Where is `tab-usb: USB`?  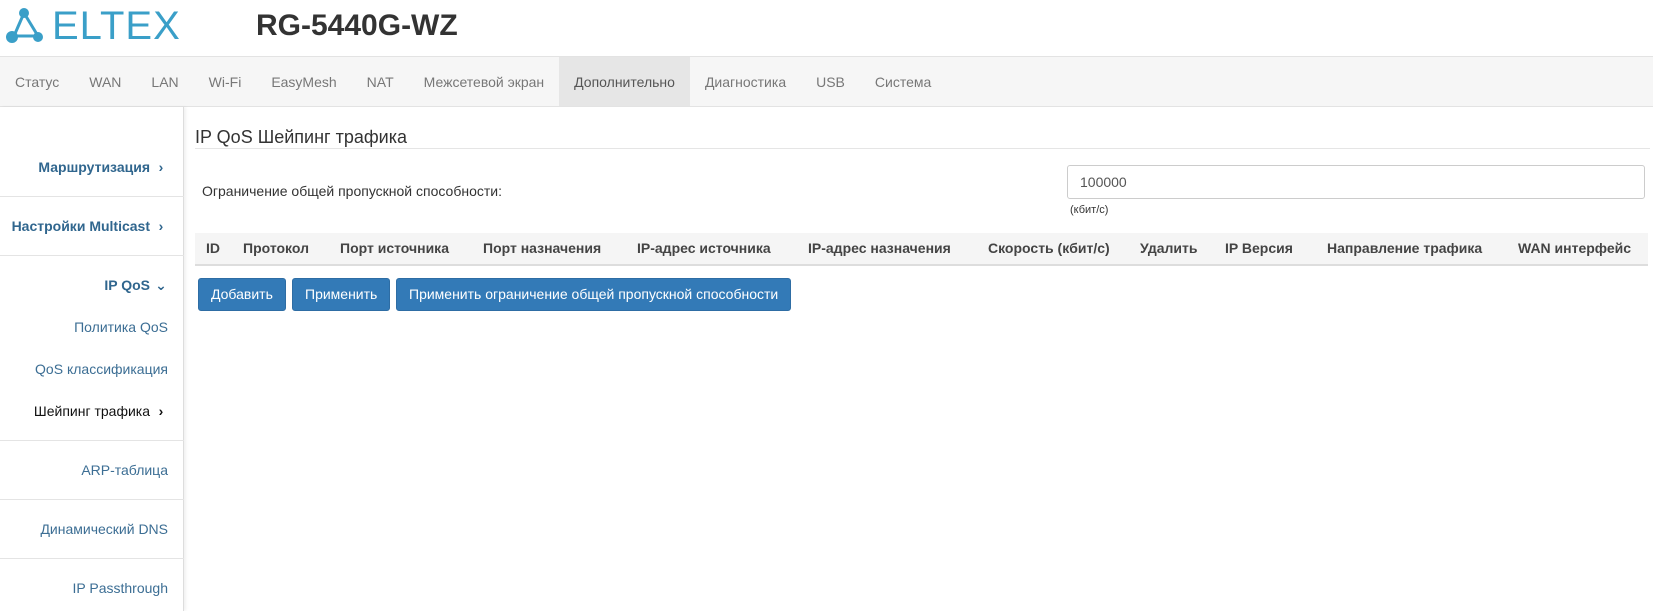 tab-usb: USB is located at coordinates (830, 81).